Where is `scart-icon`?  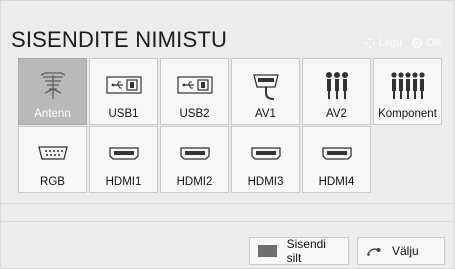
scart-icon is located at coordinates (266, 85).